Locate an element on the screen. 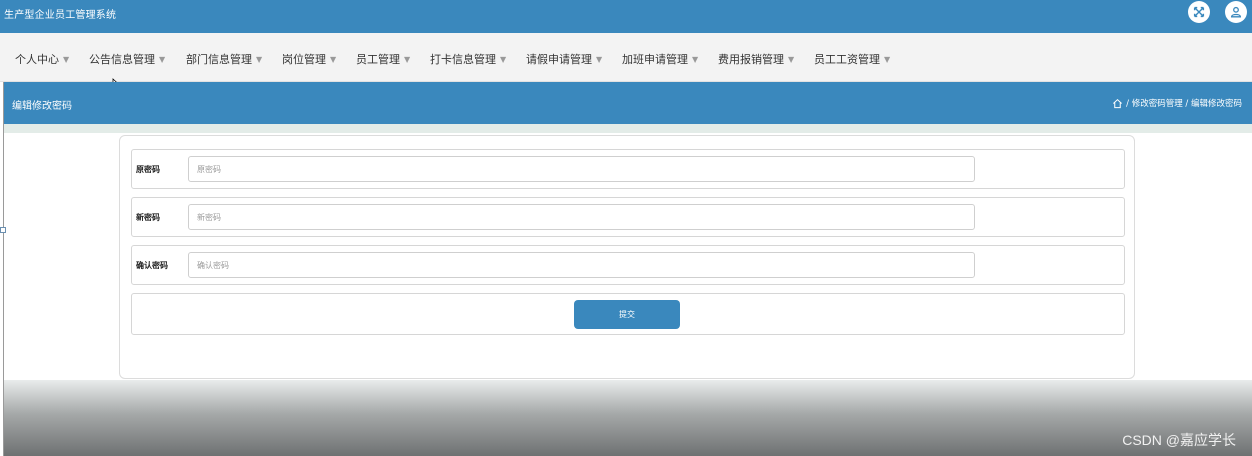 The width and height of the screenshot is (1252, 456). nav-item-position: 岗位管理 ▼ is located at coordinates (309, 59).